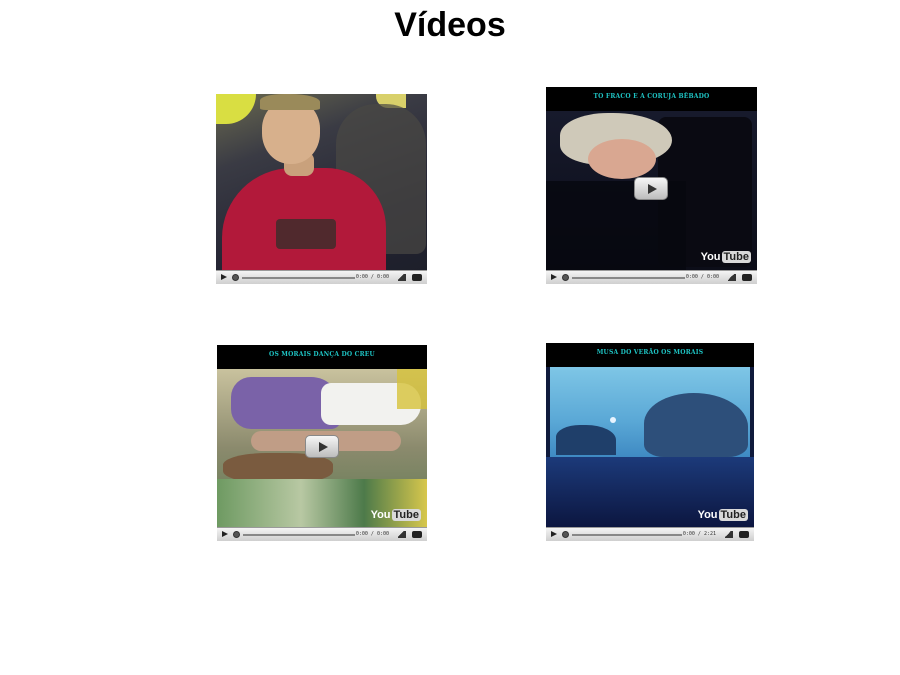 The width and height of the screenshot is (900, 675). Describe the element at coordinates (450, 25) in the screenshot. I see `page-title: Vídeos` at that location.